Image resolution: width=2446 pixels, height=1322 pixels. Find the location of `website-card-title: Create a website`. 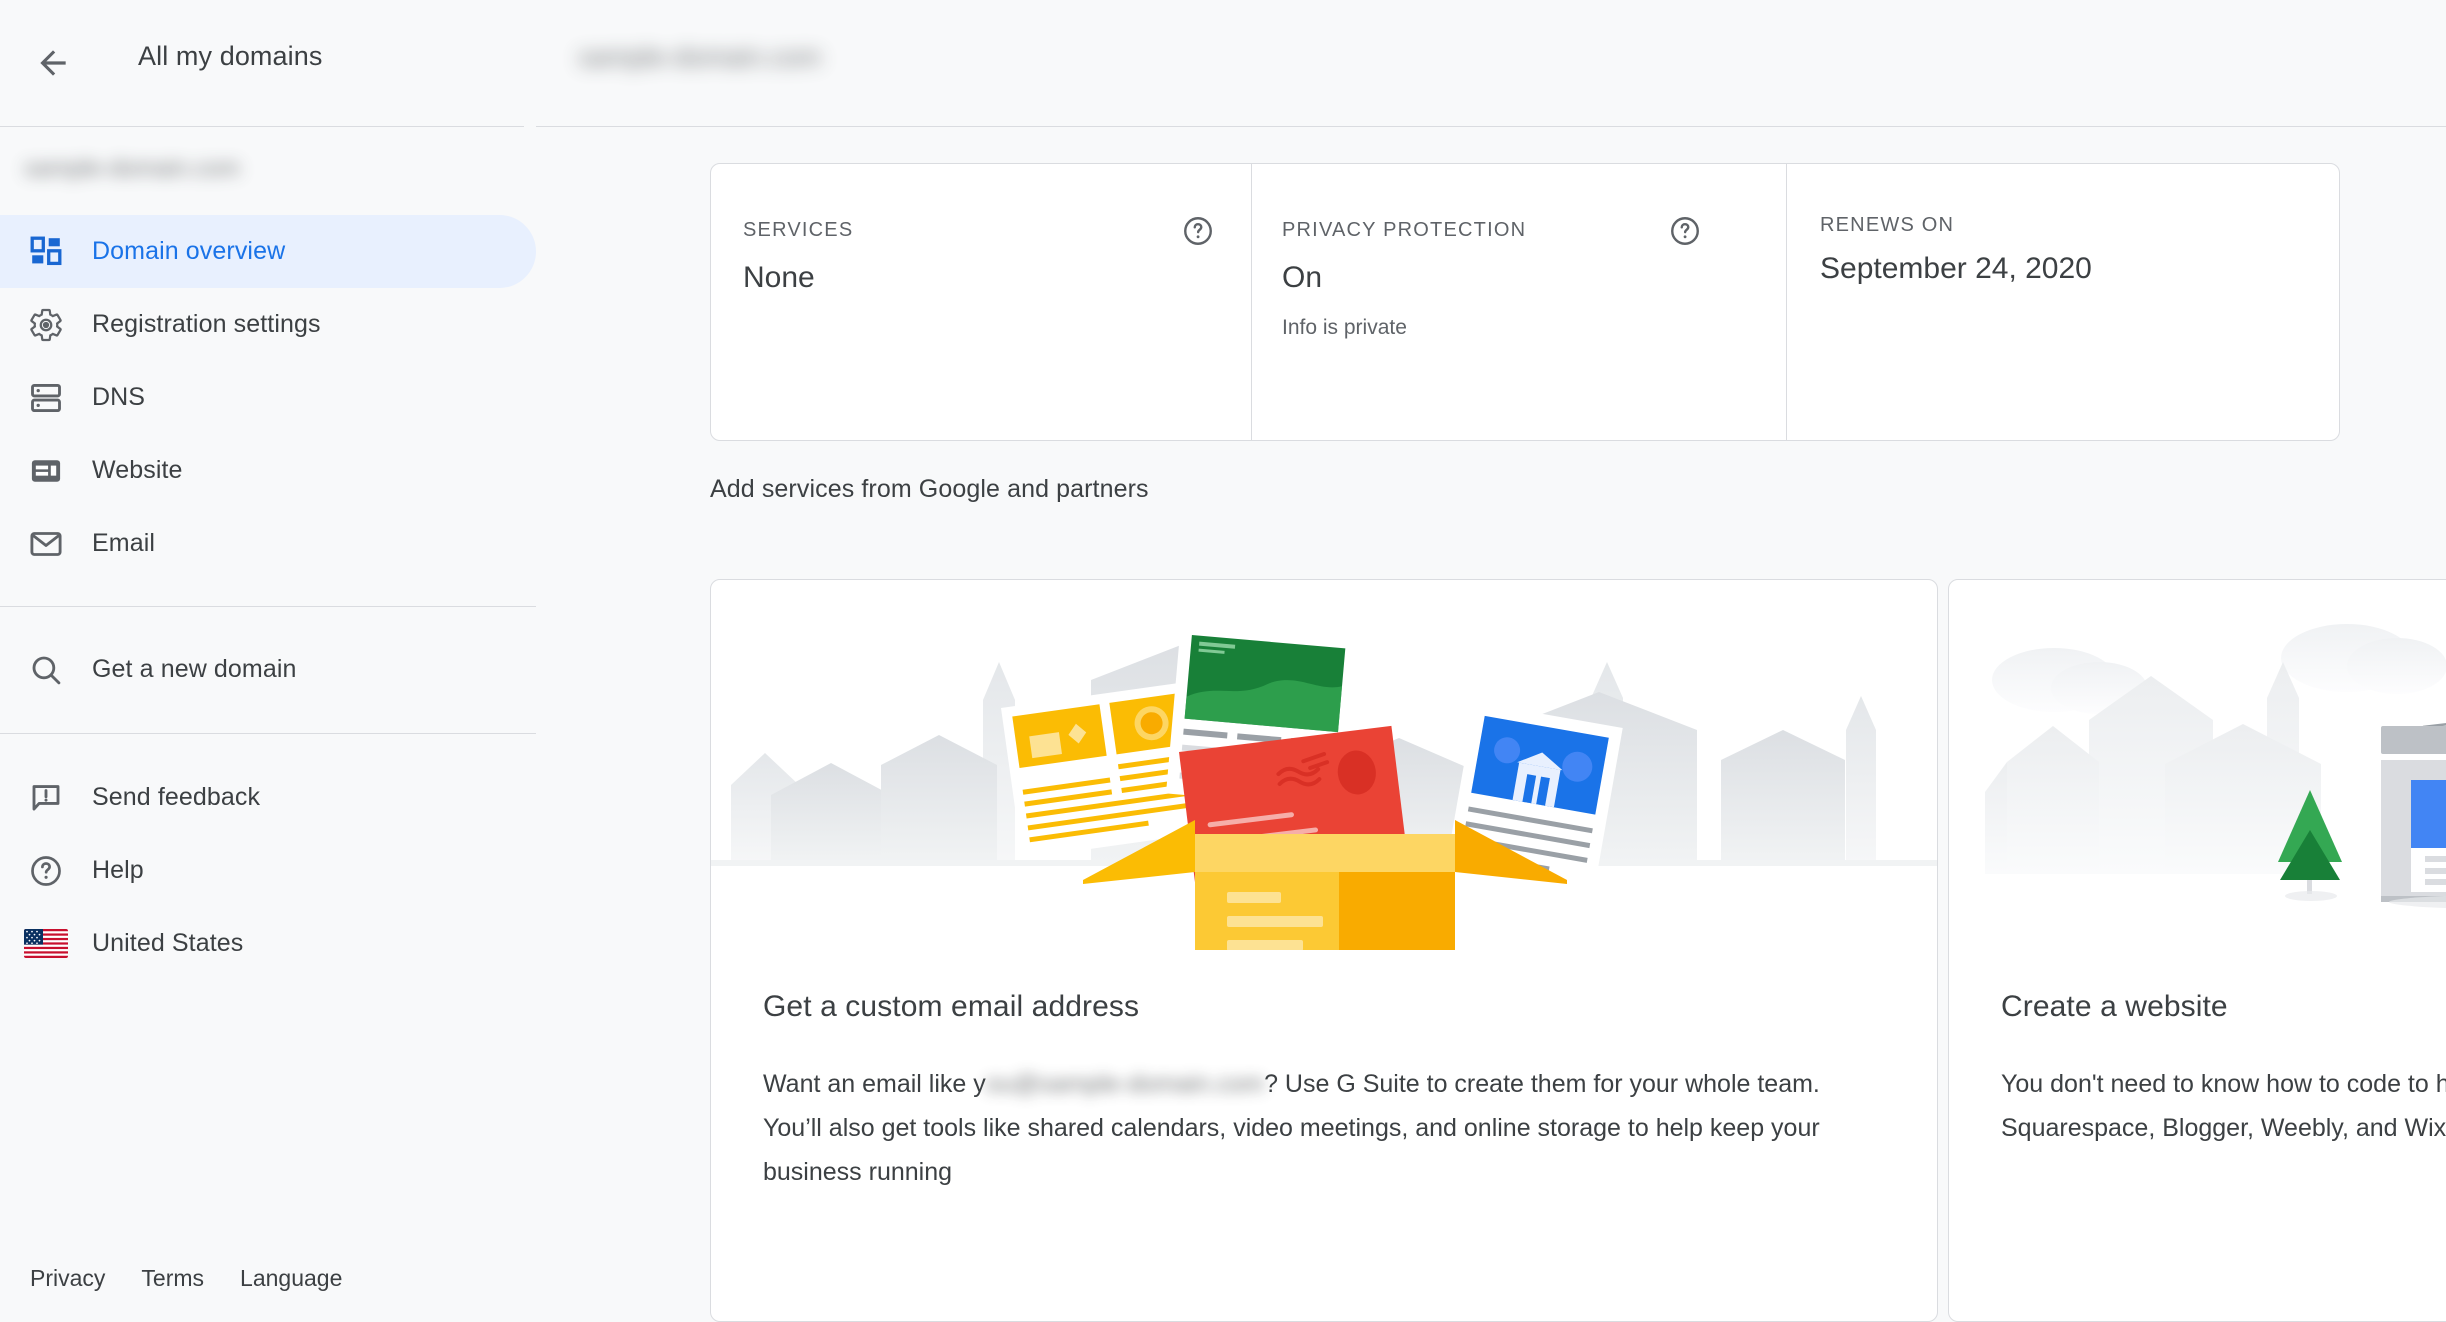

website-card-title: Create a website is located at coordinates (2114, 1006).